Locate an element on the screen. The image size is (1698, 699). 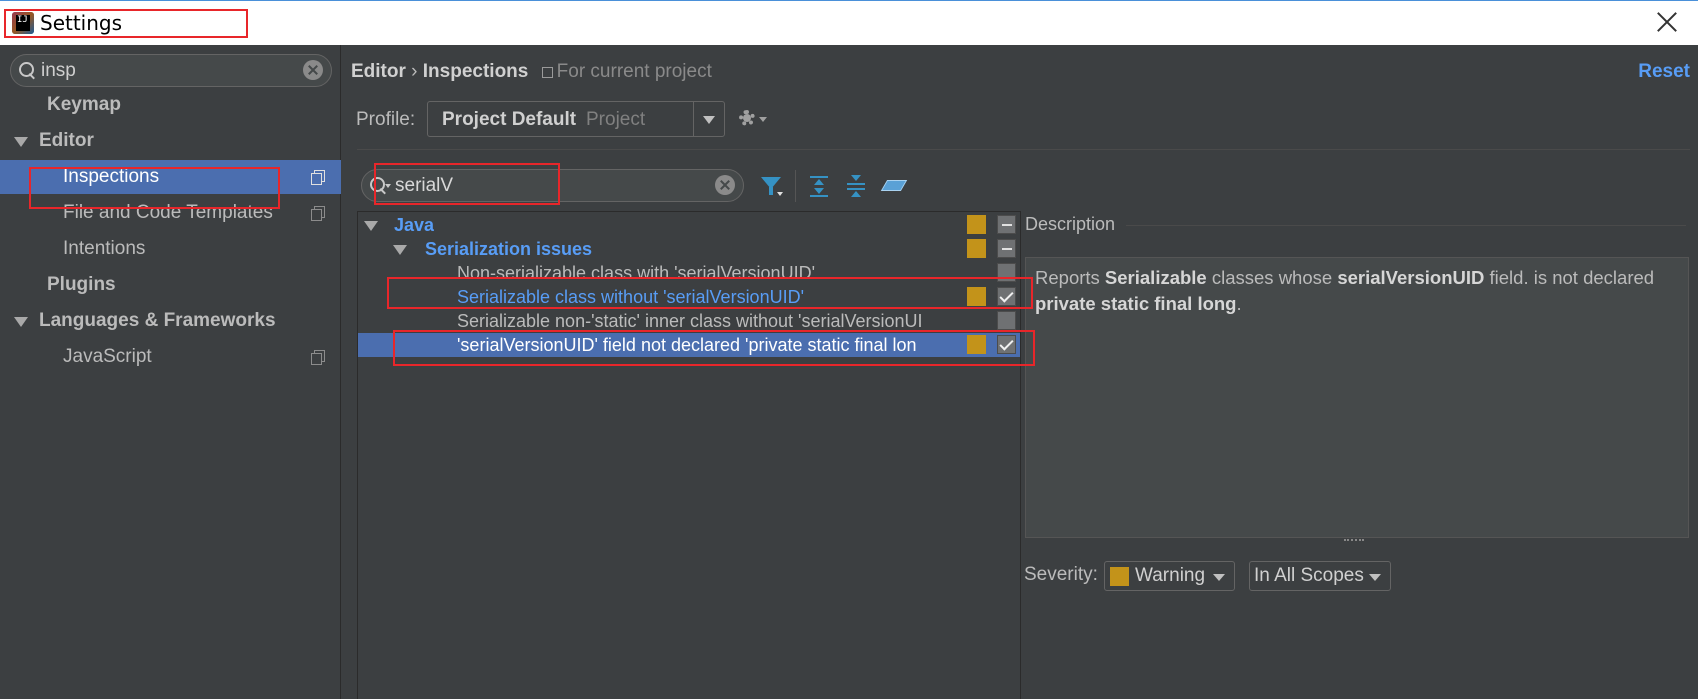
description-text: classes whose is located at coordinates (1272, 277).